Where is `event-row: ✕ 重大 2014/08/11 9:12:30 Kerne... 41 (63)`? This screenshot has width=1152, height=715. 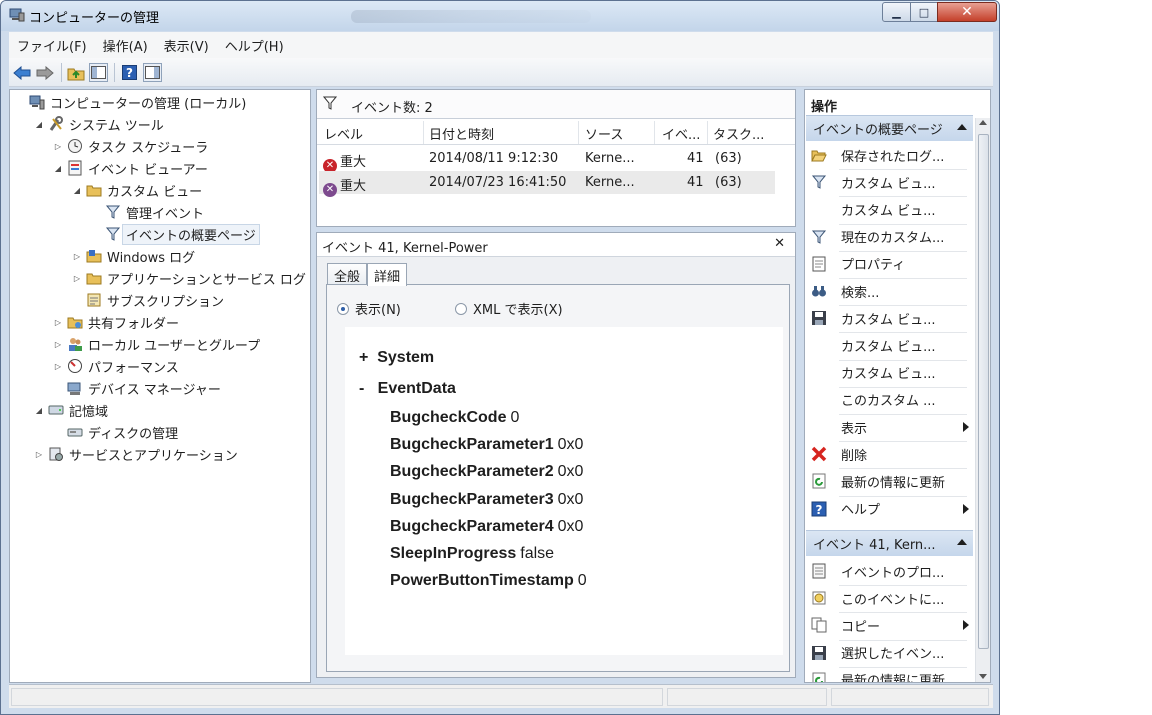
event-row: ✕ 重大 2014/08/11 9:12:30 Kerne... 41 (63) is located at coordinates (547, 160).